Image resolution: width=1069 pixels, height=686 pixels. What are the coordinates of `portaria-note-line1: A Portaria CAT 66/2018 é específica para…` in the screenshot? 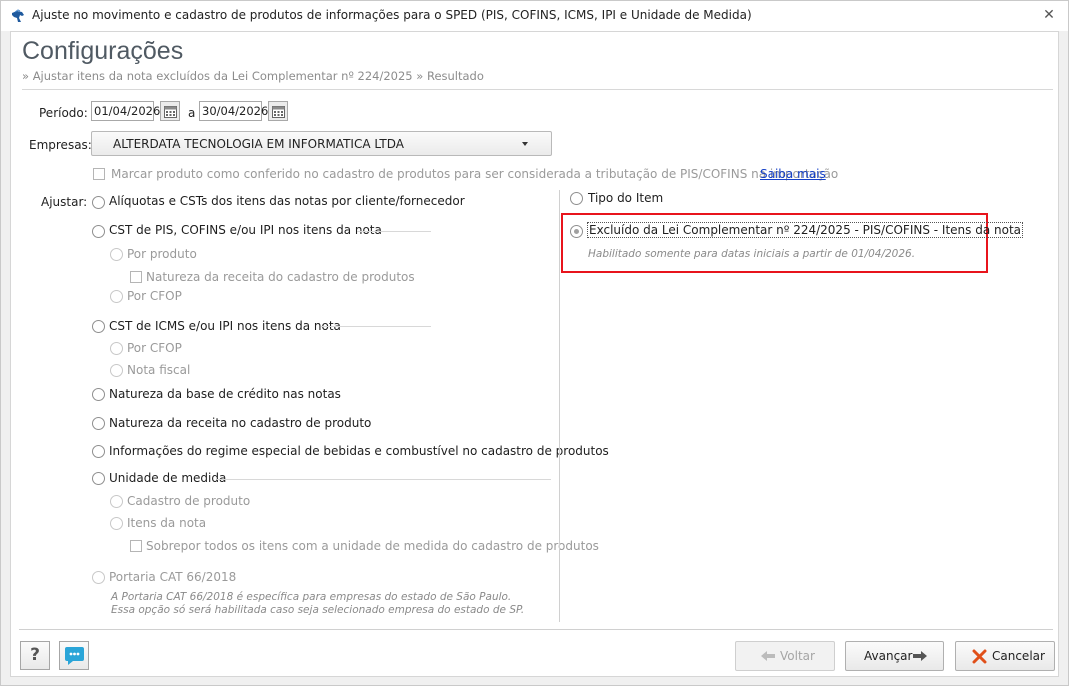 It's located at (311, 597).